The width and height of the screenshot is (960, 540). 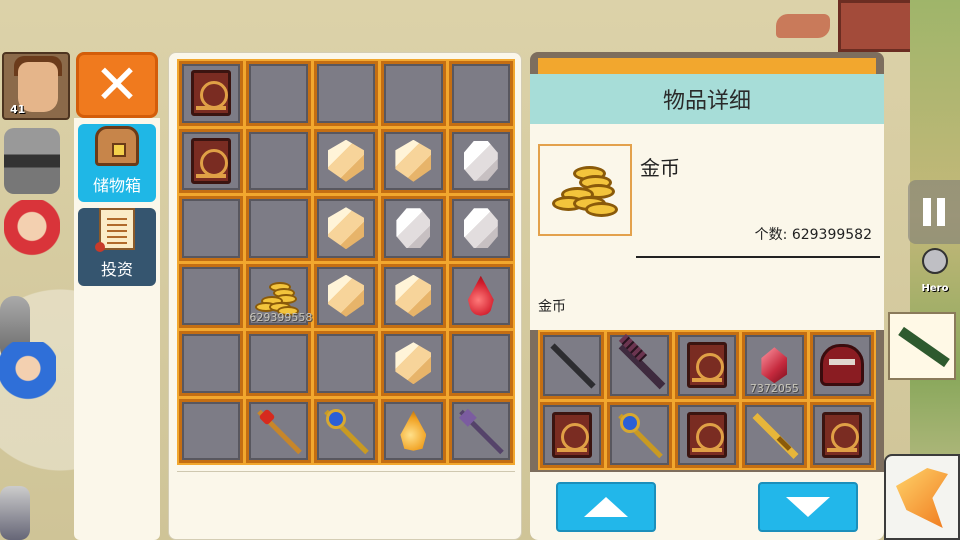 I want to click on tab-invest: 投资, so click(x=117, y=247).